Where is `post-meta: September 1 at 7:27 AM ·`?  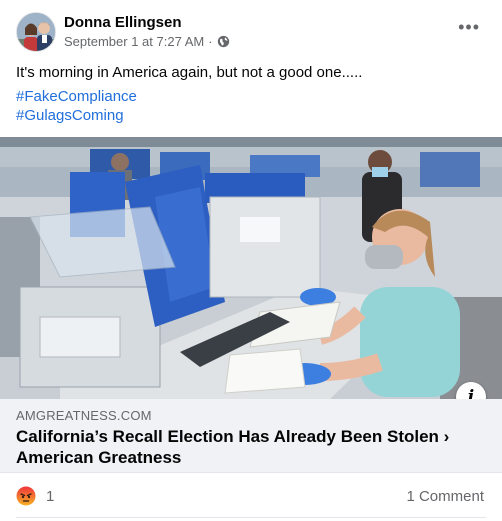 post-meta: September 1 at 7:27 AM · is located at coordinates (147, 41).